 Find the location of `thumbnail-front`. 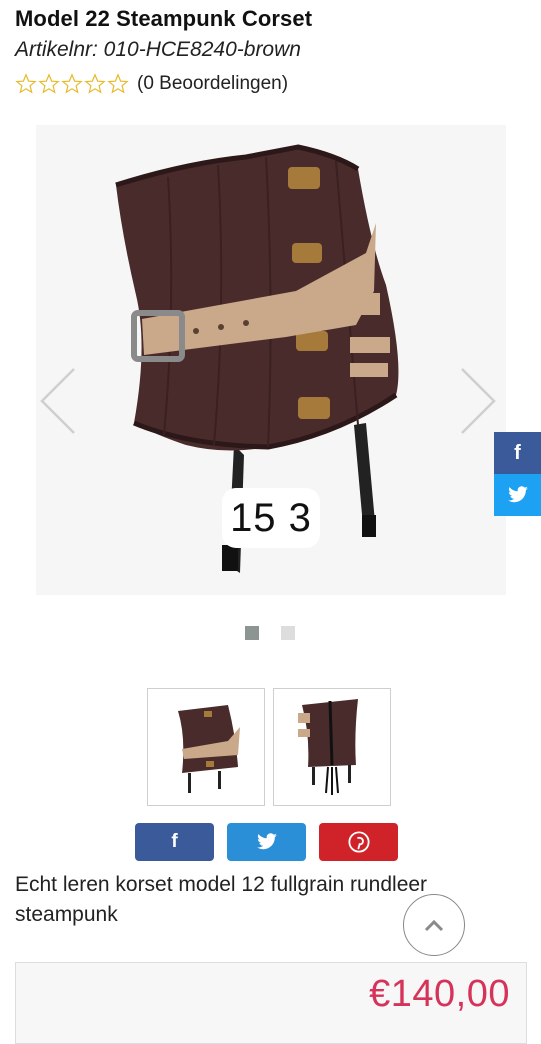

thumbnail-front is located at coordinates (206, 747).